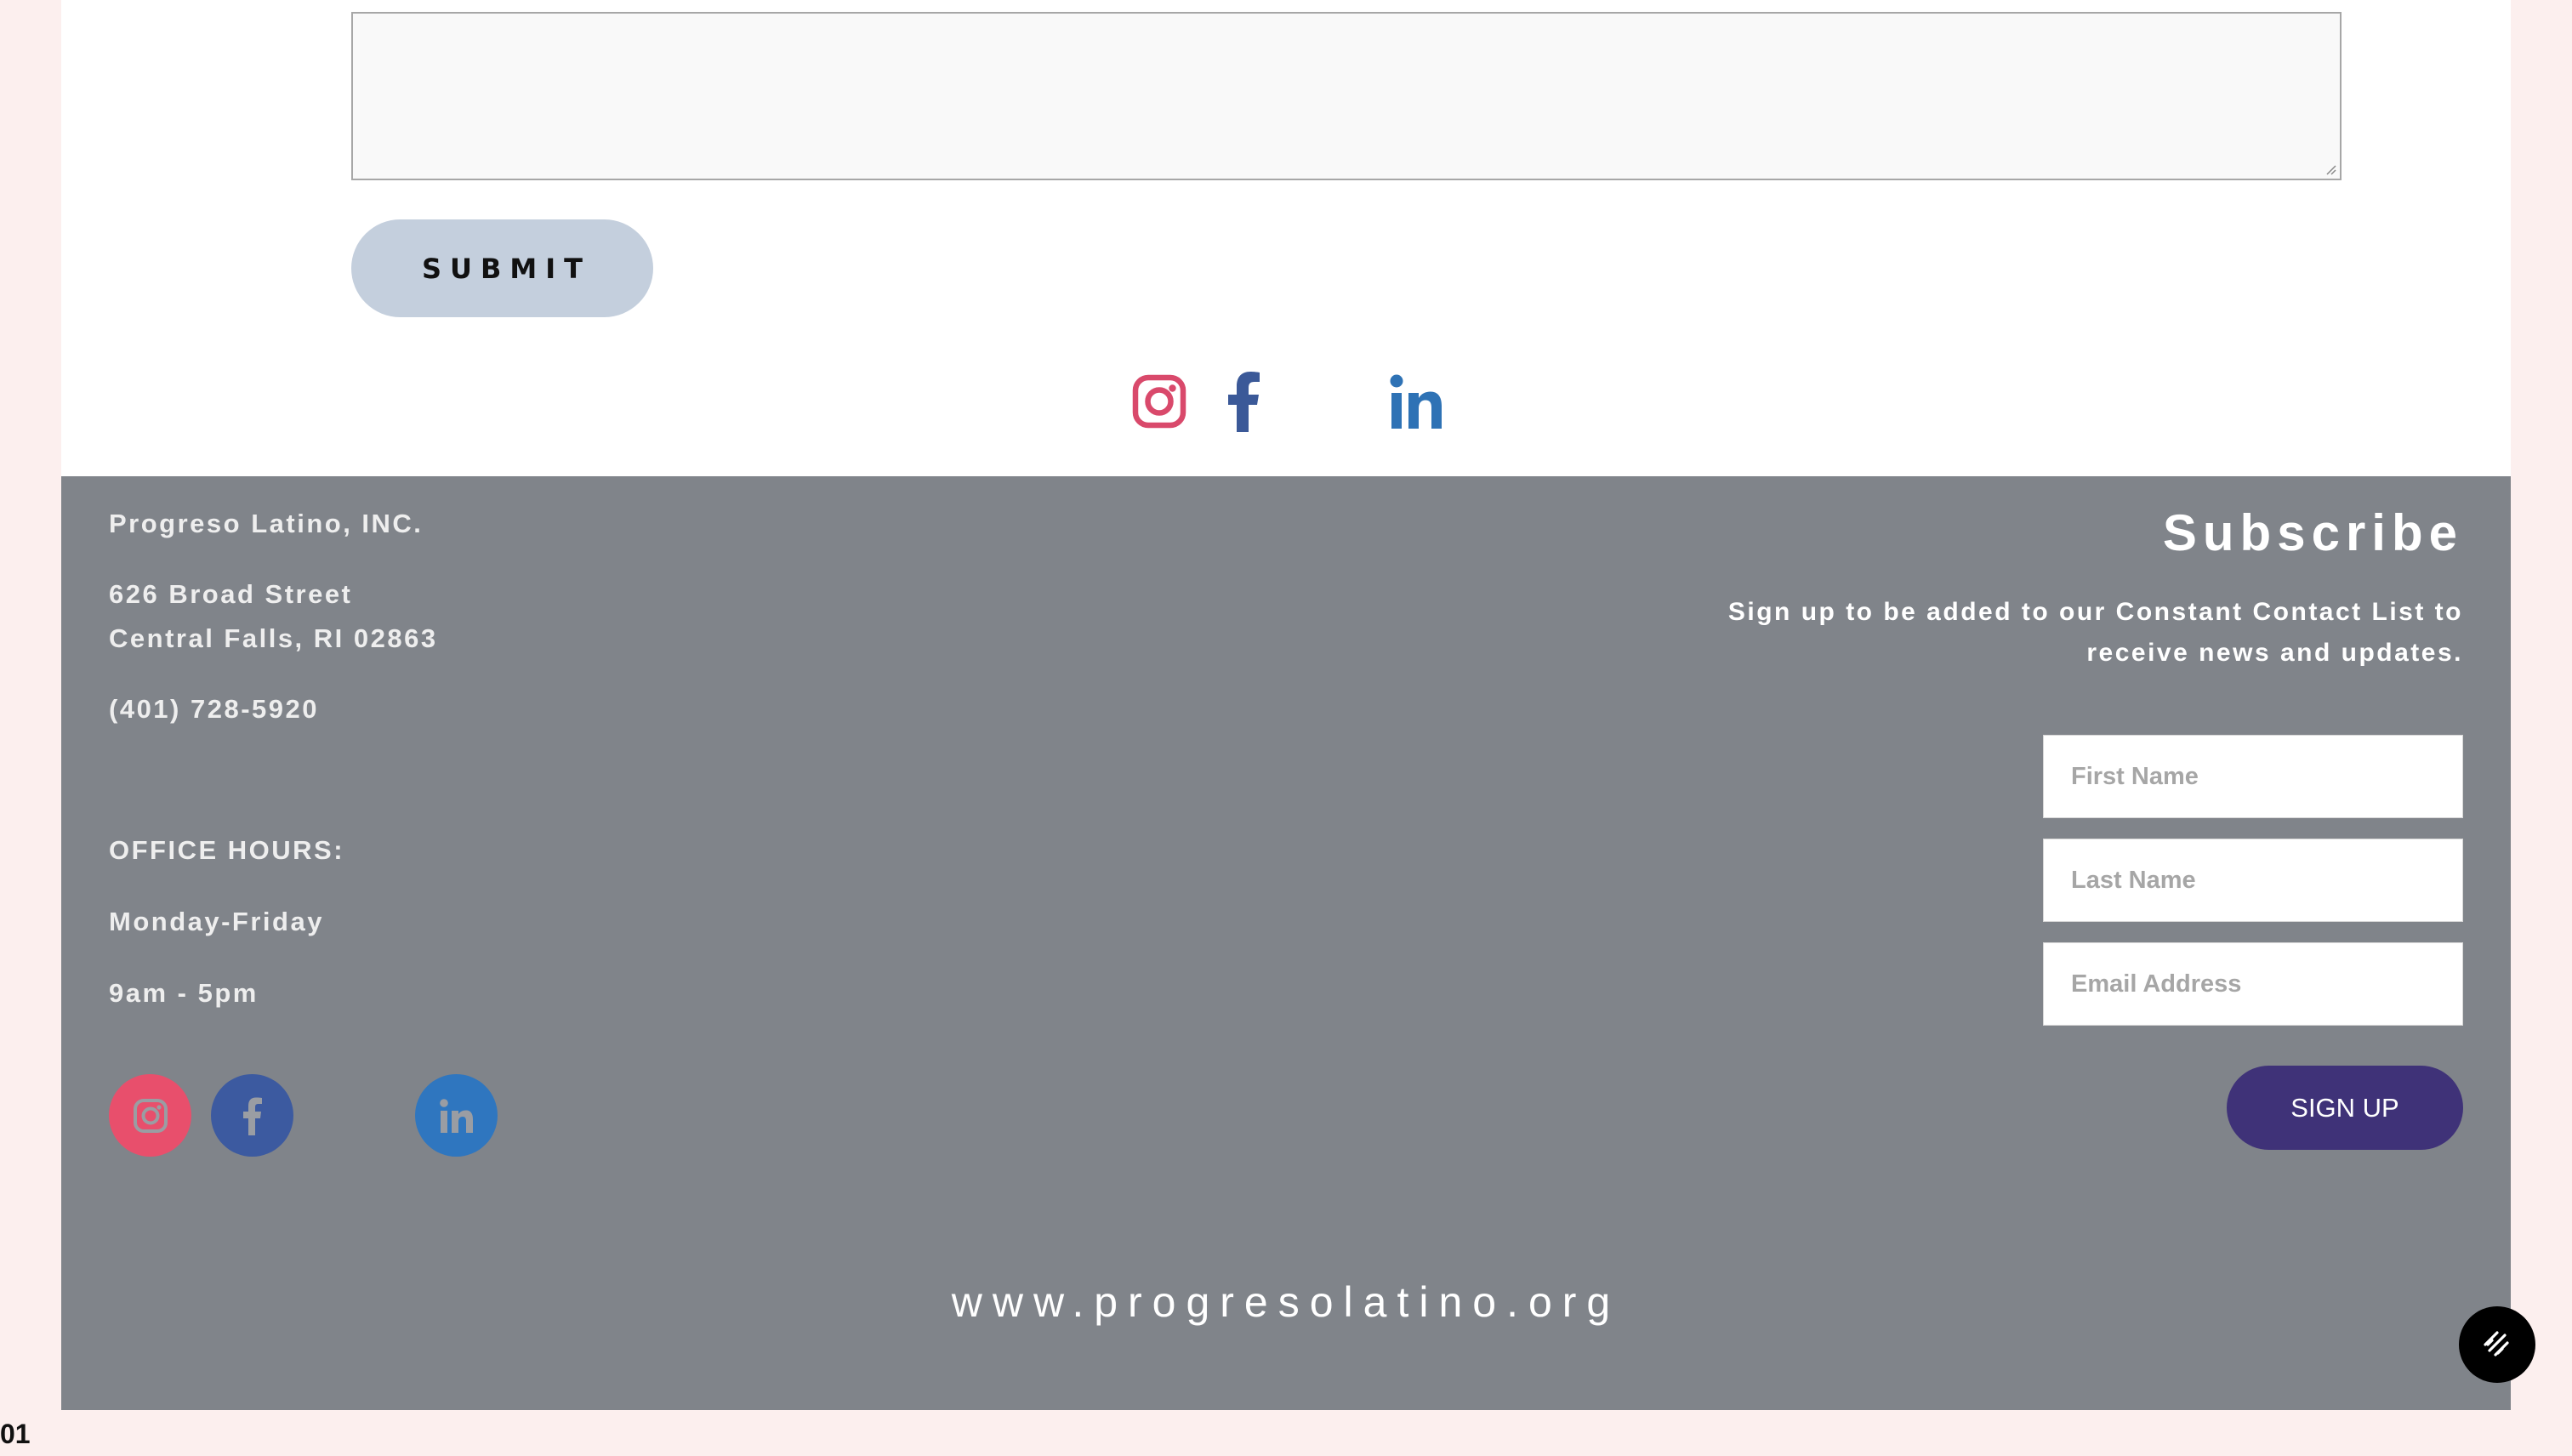 The width and height of the screenshot is (2572, 1456). What do you see at coordinates (274, 638) in the screenshot?
I see `address-line-2: Central Falls, RI 02863` at bounding box center [274, 638].